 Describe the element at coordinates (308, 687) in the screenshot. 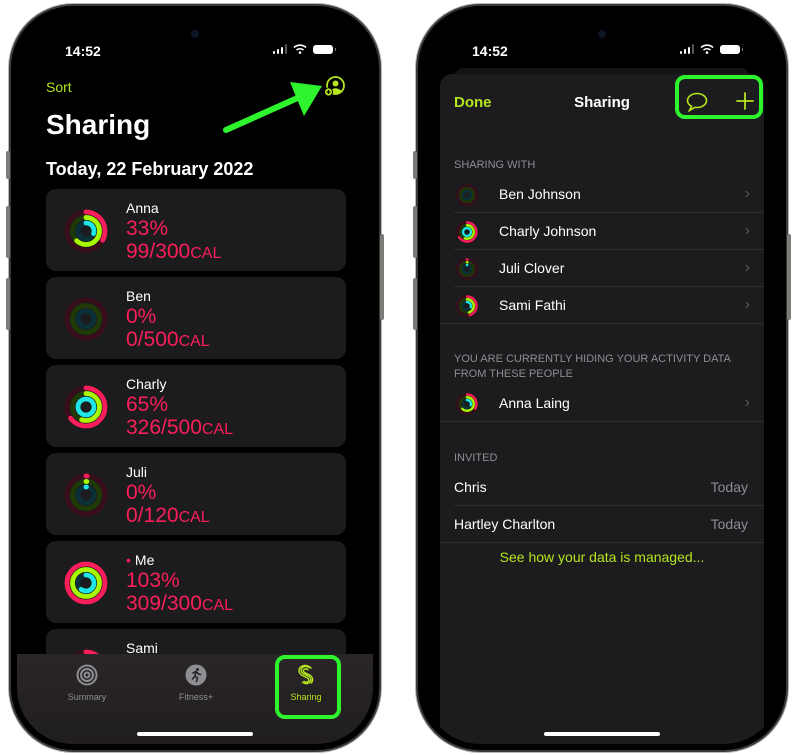

I see `annotation-highlight-sharing-tab` at that location.